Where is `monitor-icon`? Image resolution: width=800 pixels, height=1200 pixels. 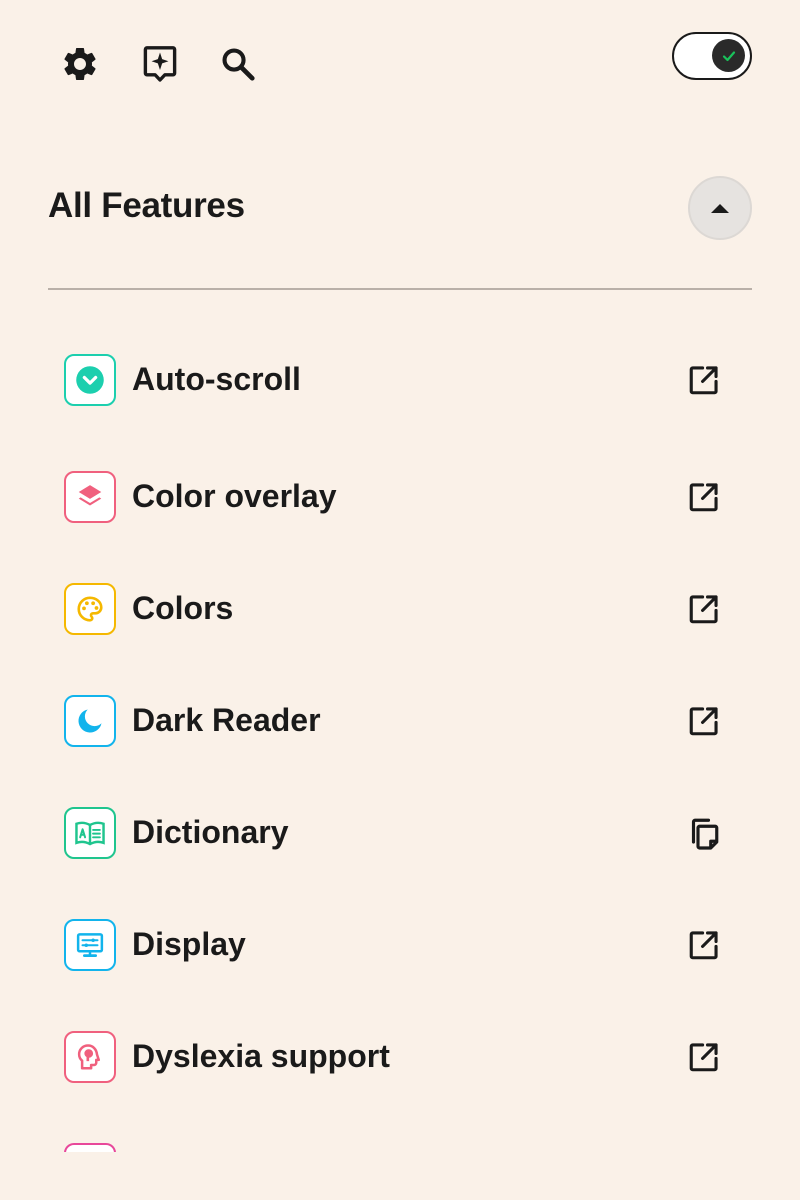 monitor-icon is located at coordinates (90, 945).